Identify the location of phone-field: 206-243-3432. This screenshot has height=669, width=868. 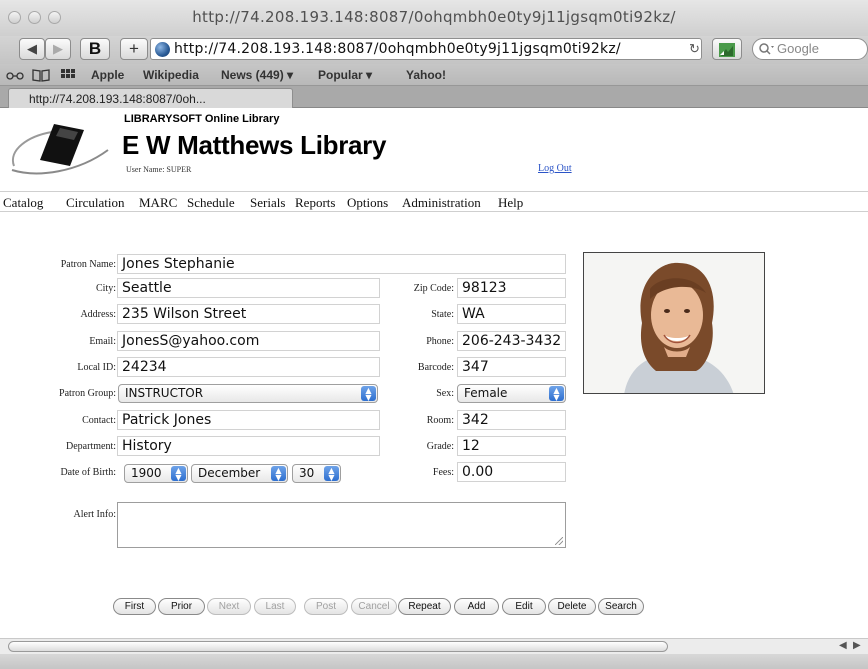
(511, 341).